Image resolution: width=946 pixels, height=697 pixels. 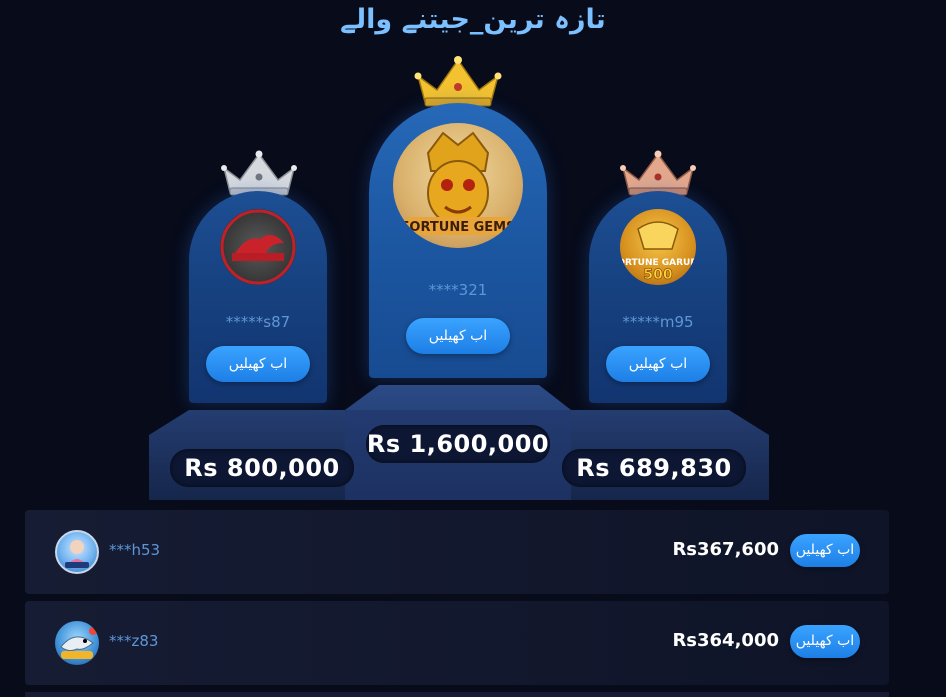 What do you see at coordinates (258, 322) in the screenshot?
I see `winner-username: *****s87` at bounding box center [258, 322].